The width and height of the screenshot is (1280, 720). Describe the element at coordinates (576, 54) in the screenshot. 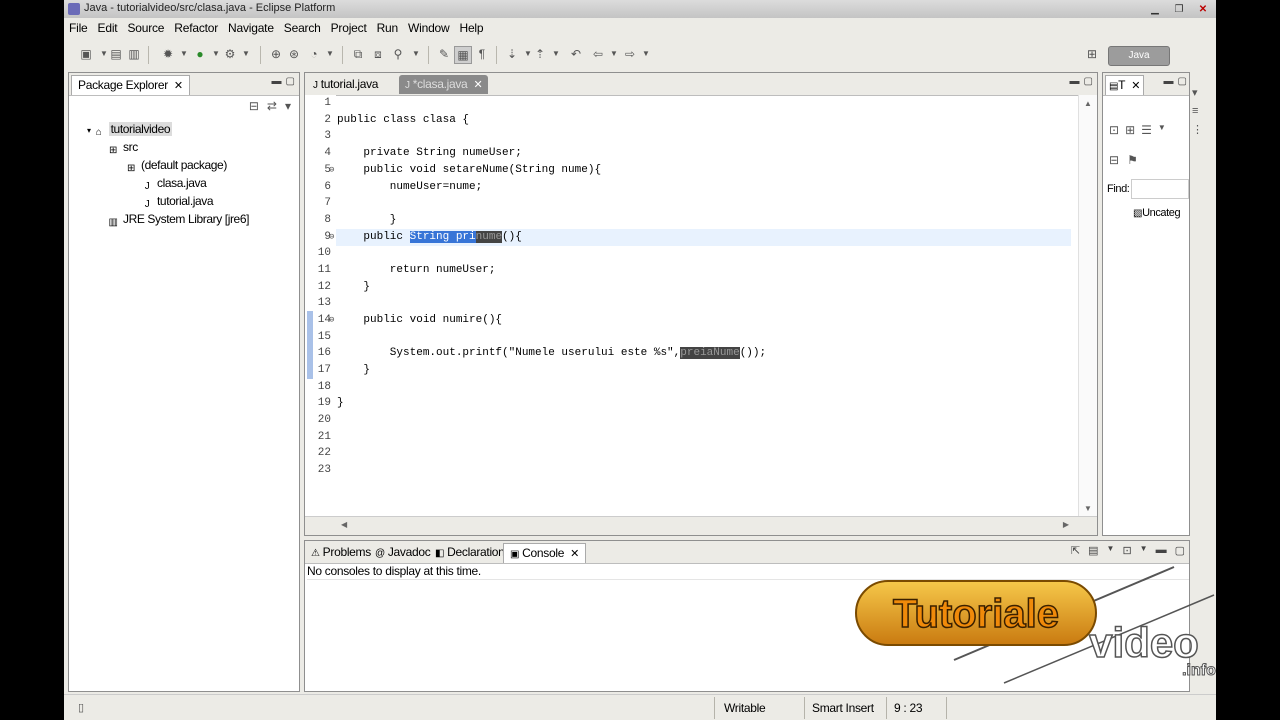

I see `last-edit-icon: ↶` at that location.